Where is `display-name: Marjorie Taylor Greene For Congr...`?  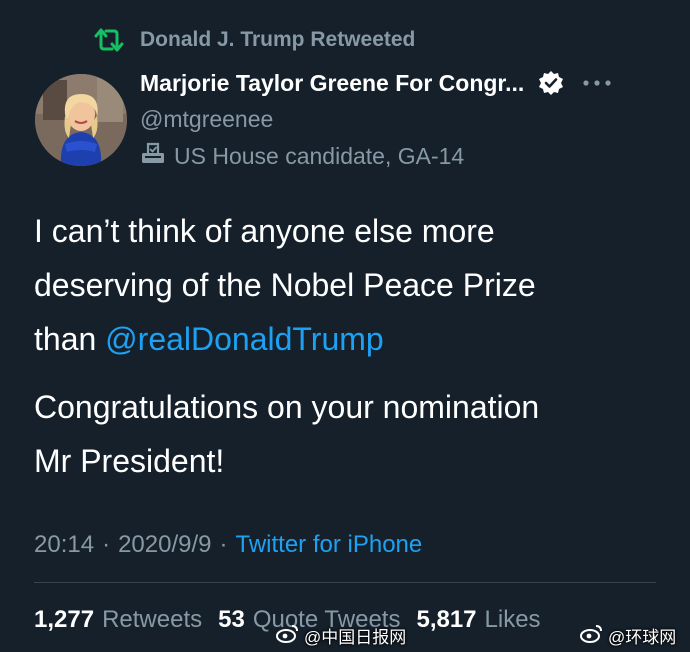
display-name: Marjorie Taylor Greene For Congr... is located at coordinates (332, 83).